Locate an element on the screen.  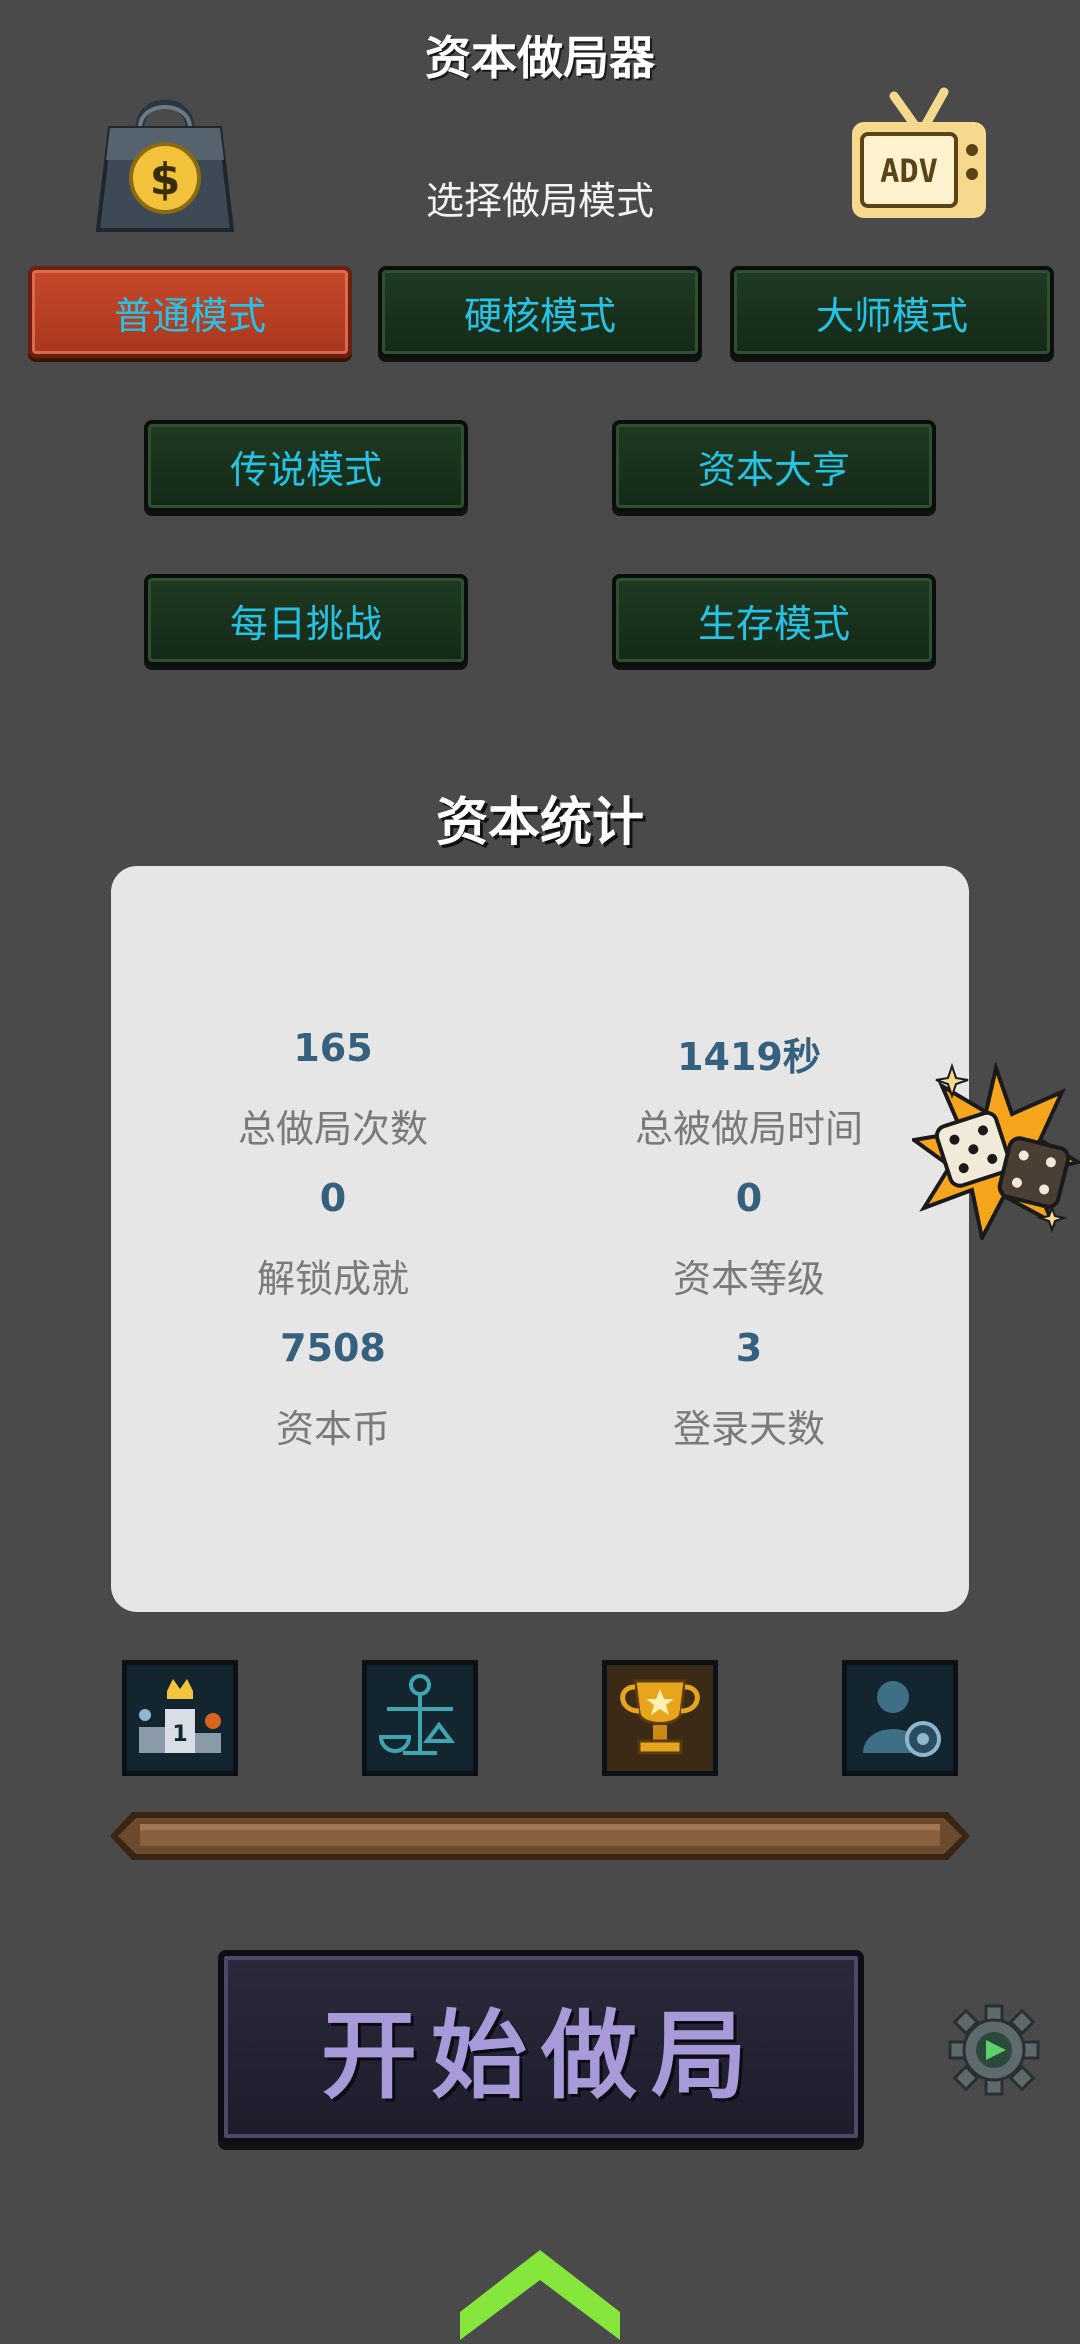
leaderboard-icon: 1 is located at coordinates (180, 1718).